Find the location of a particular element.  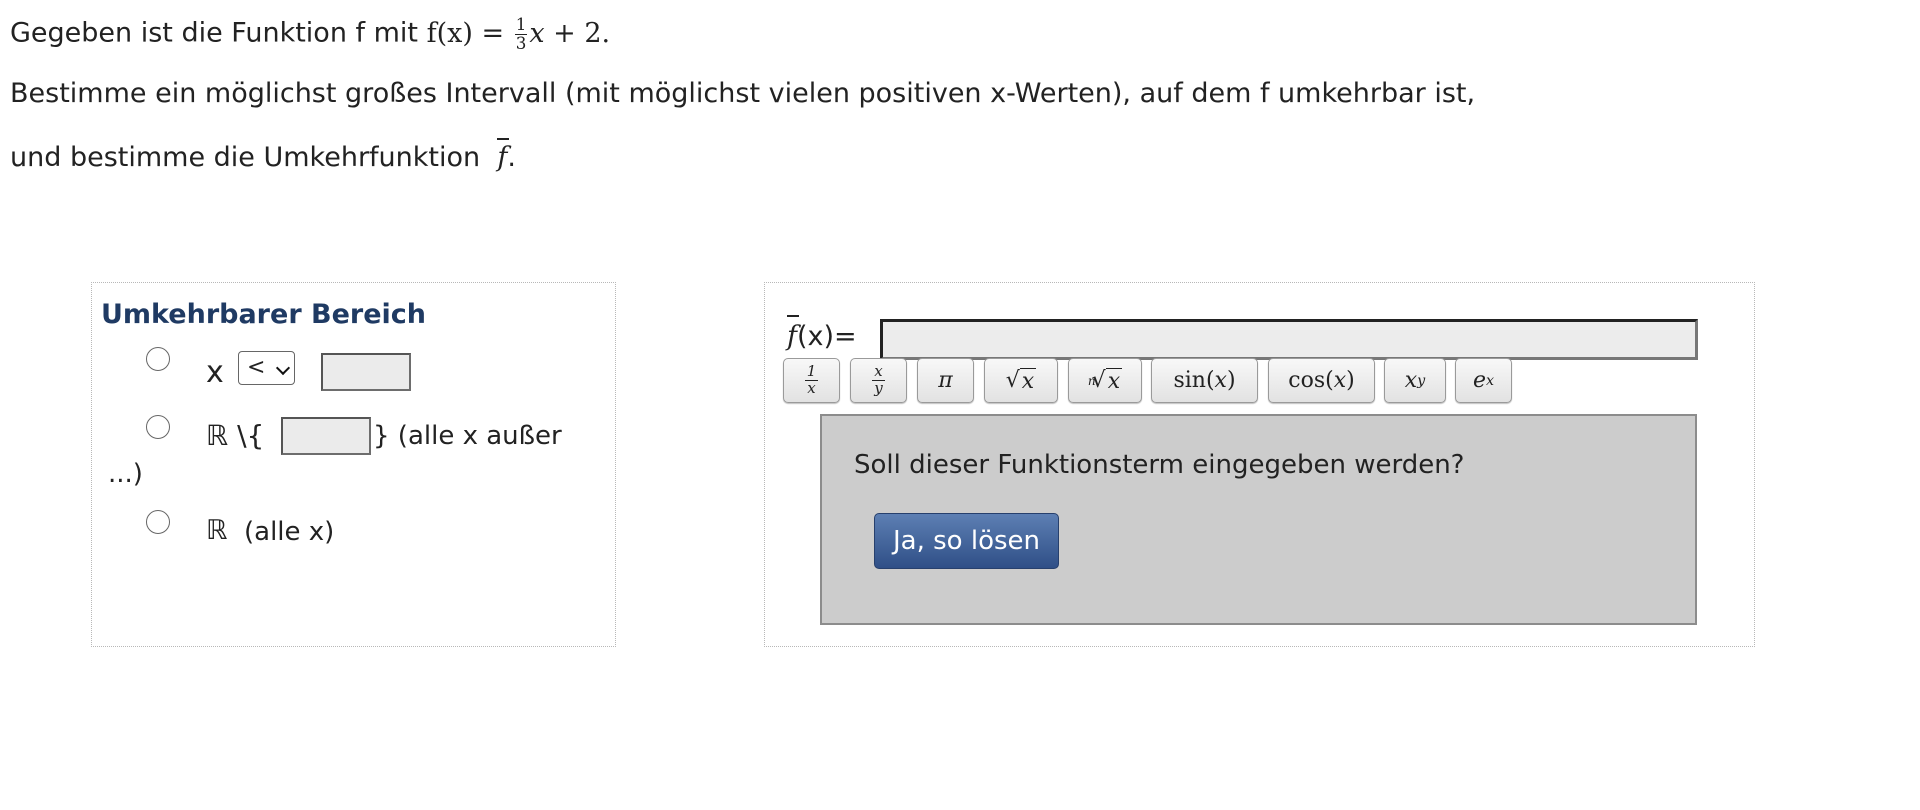

fraction: 13 is located at coordinates (521, 33).